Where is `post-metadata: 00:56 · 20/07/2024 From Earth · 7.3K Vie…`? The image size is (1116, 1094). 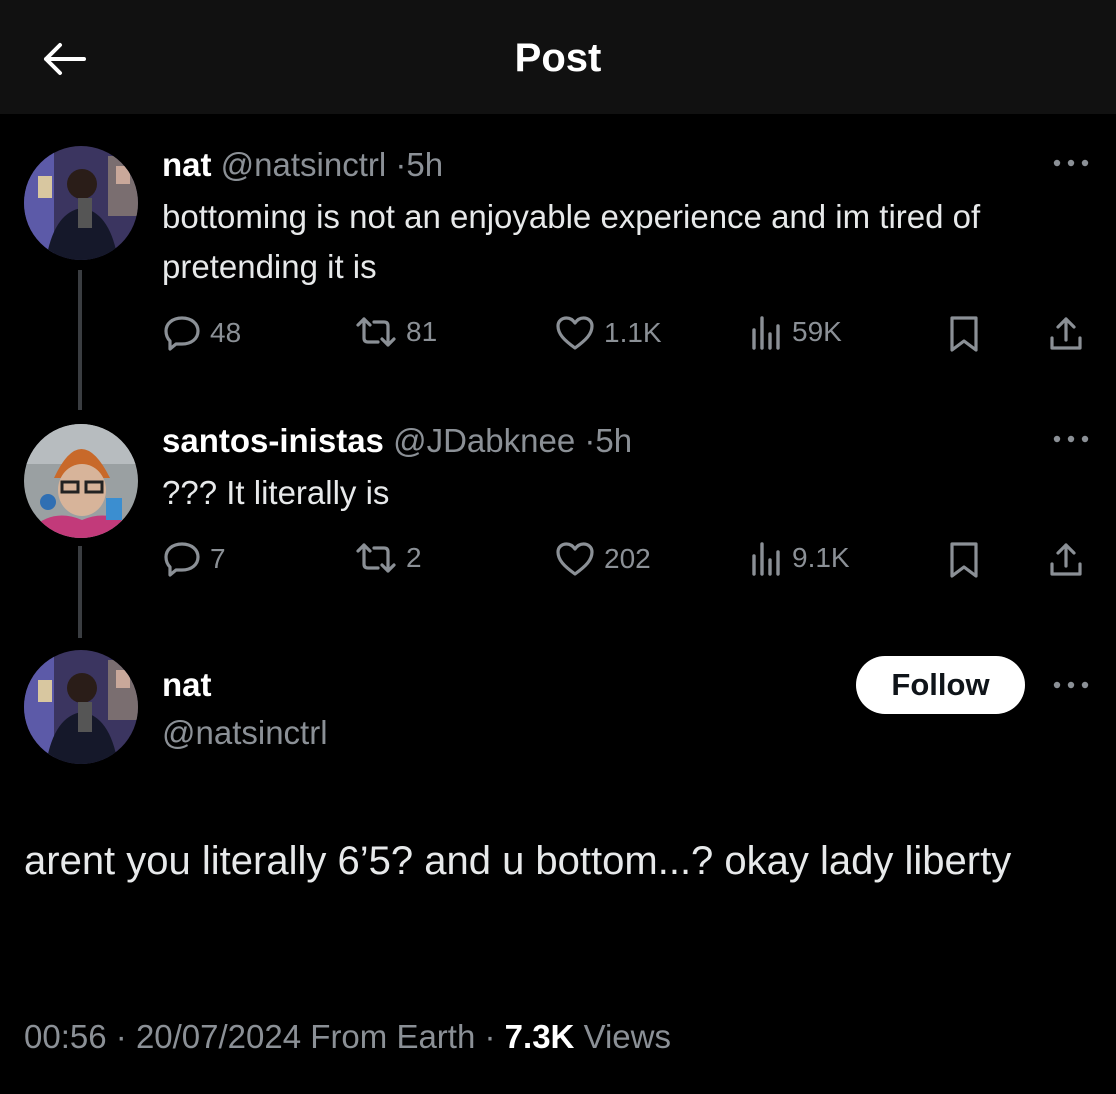
post-metadata: 00:56 · 20/07/2024 From Earth · 7.3K Vie… is located at coordinates (347, 1037).